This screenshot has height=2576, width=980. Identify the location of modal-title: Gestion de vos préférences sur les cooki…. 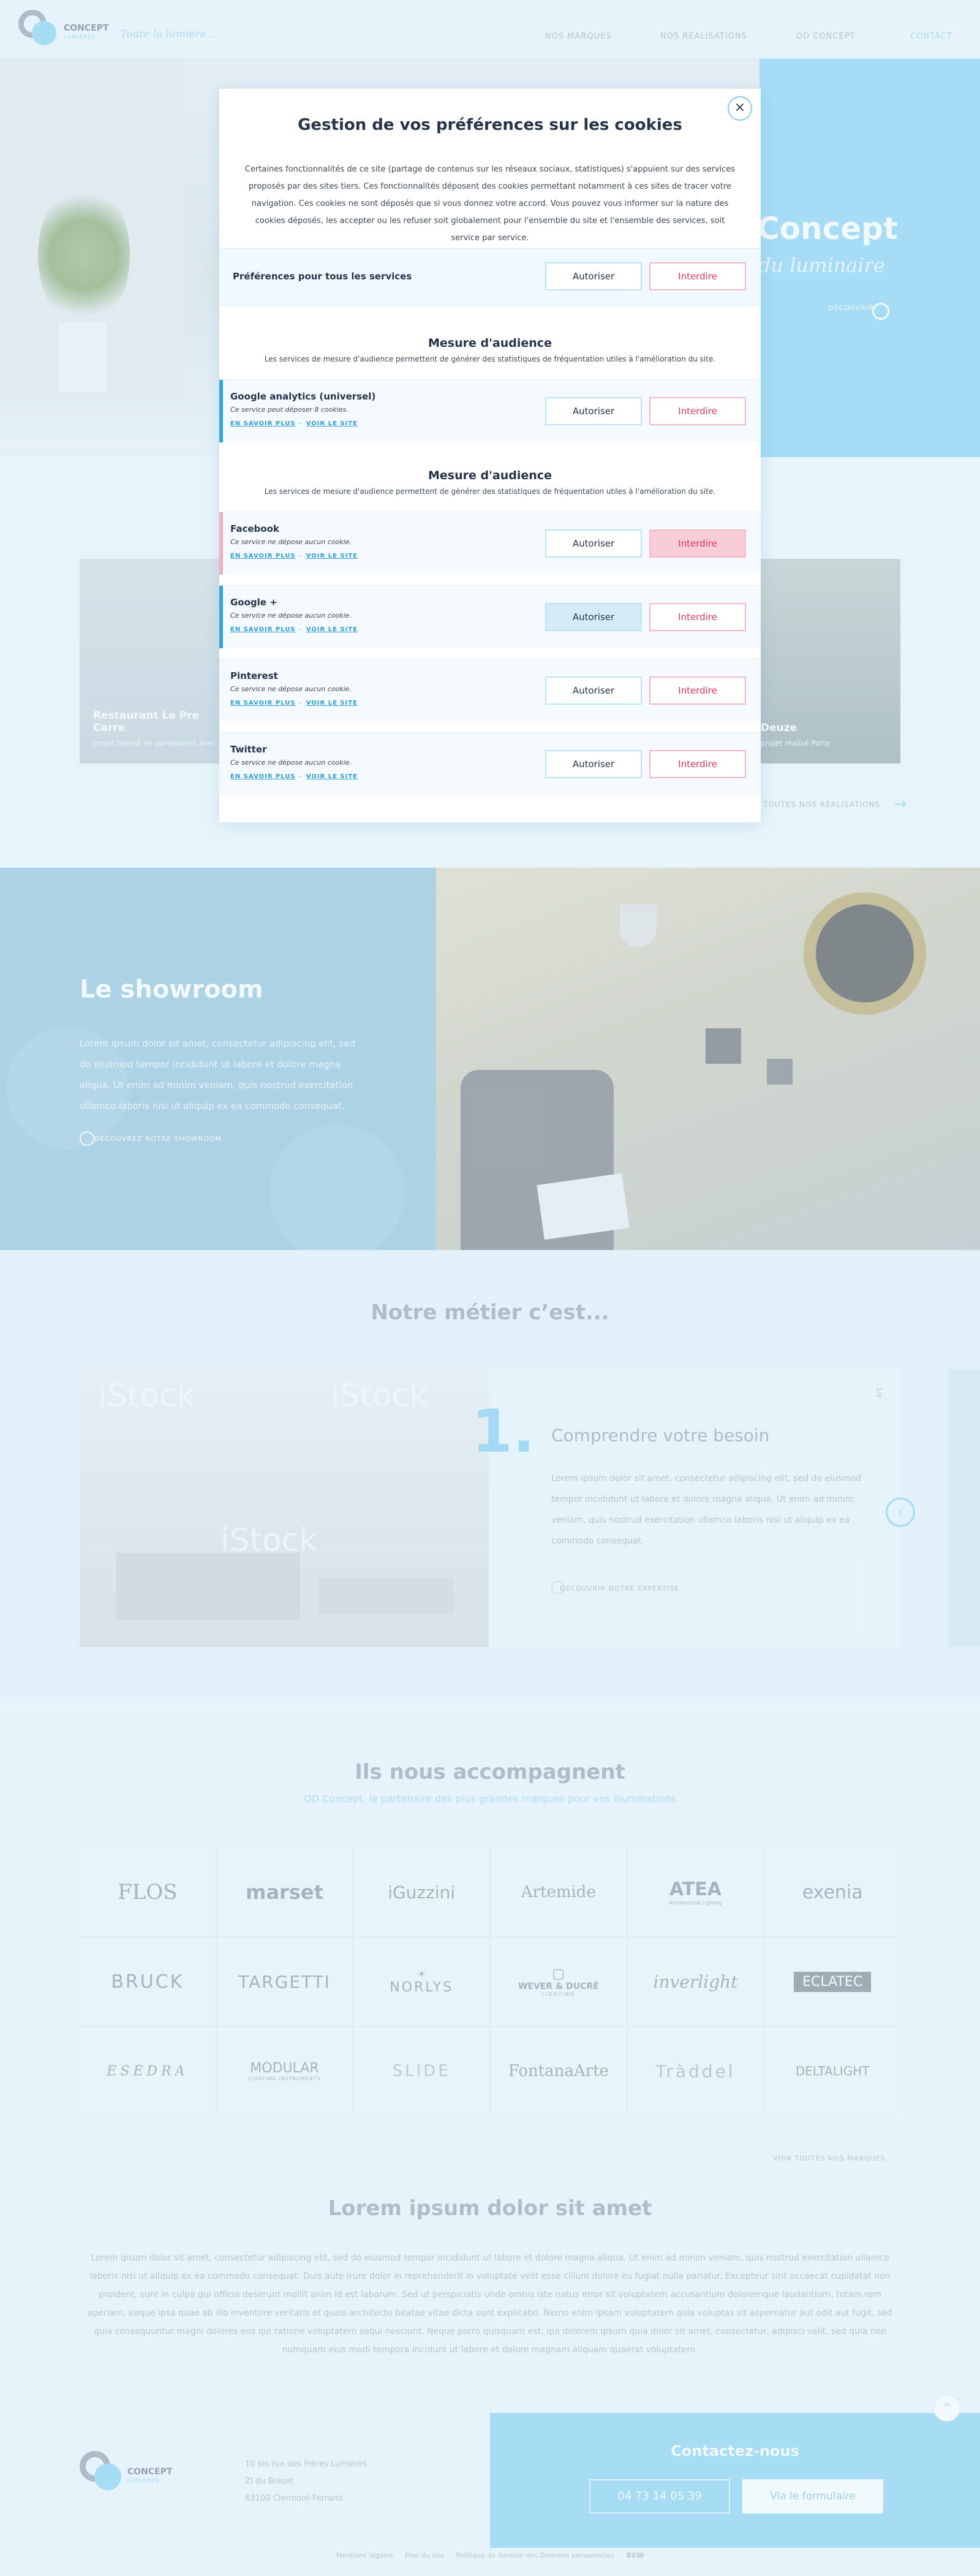
(490, 125).